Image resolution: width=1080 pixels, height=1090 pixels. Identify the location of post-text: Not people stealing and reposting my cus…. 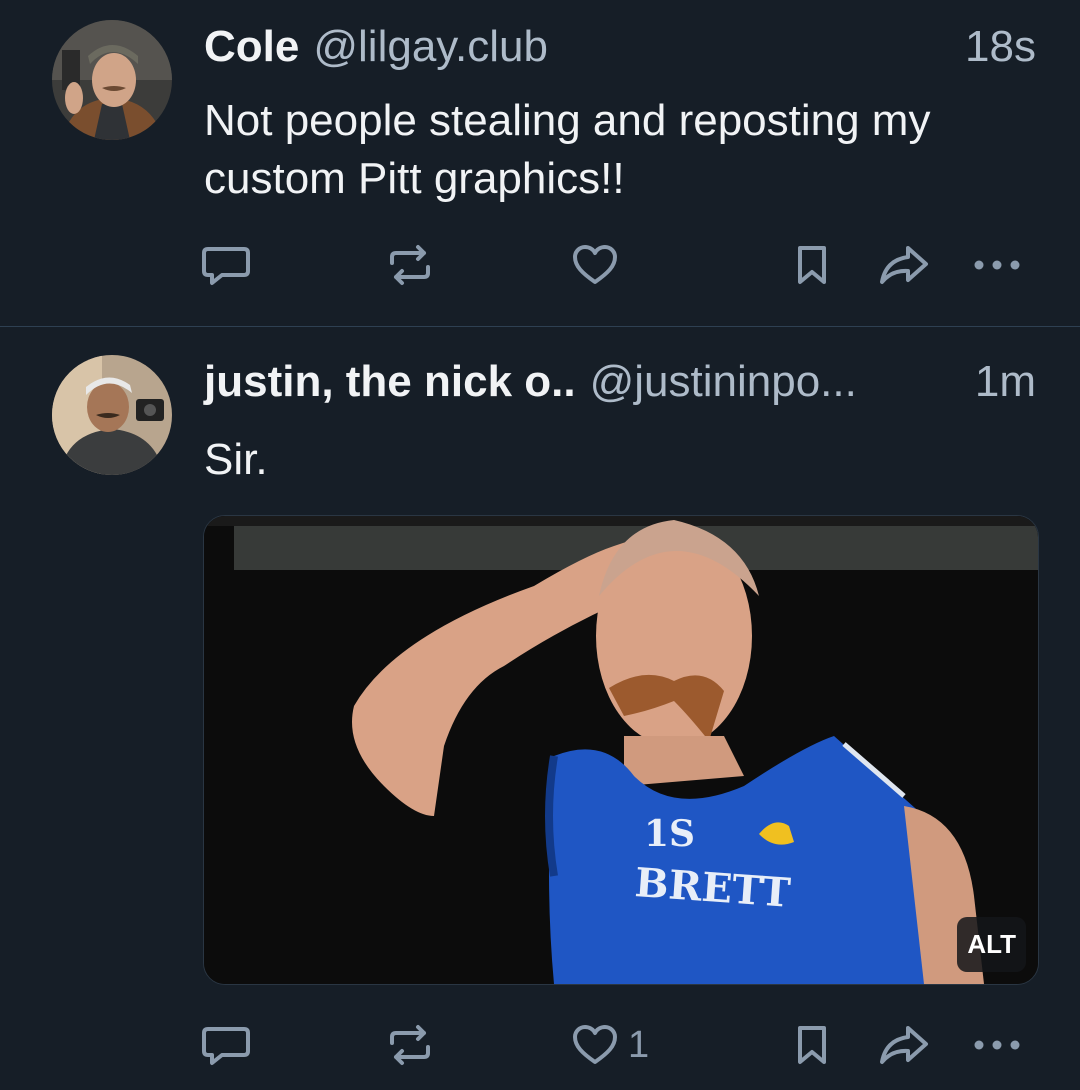
(567, 149).